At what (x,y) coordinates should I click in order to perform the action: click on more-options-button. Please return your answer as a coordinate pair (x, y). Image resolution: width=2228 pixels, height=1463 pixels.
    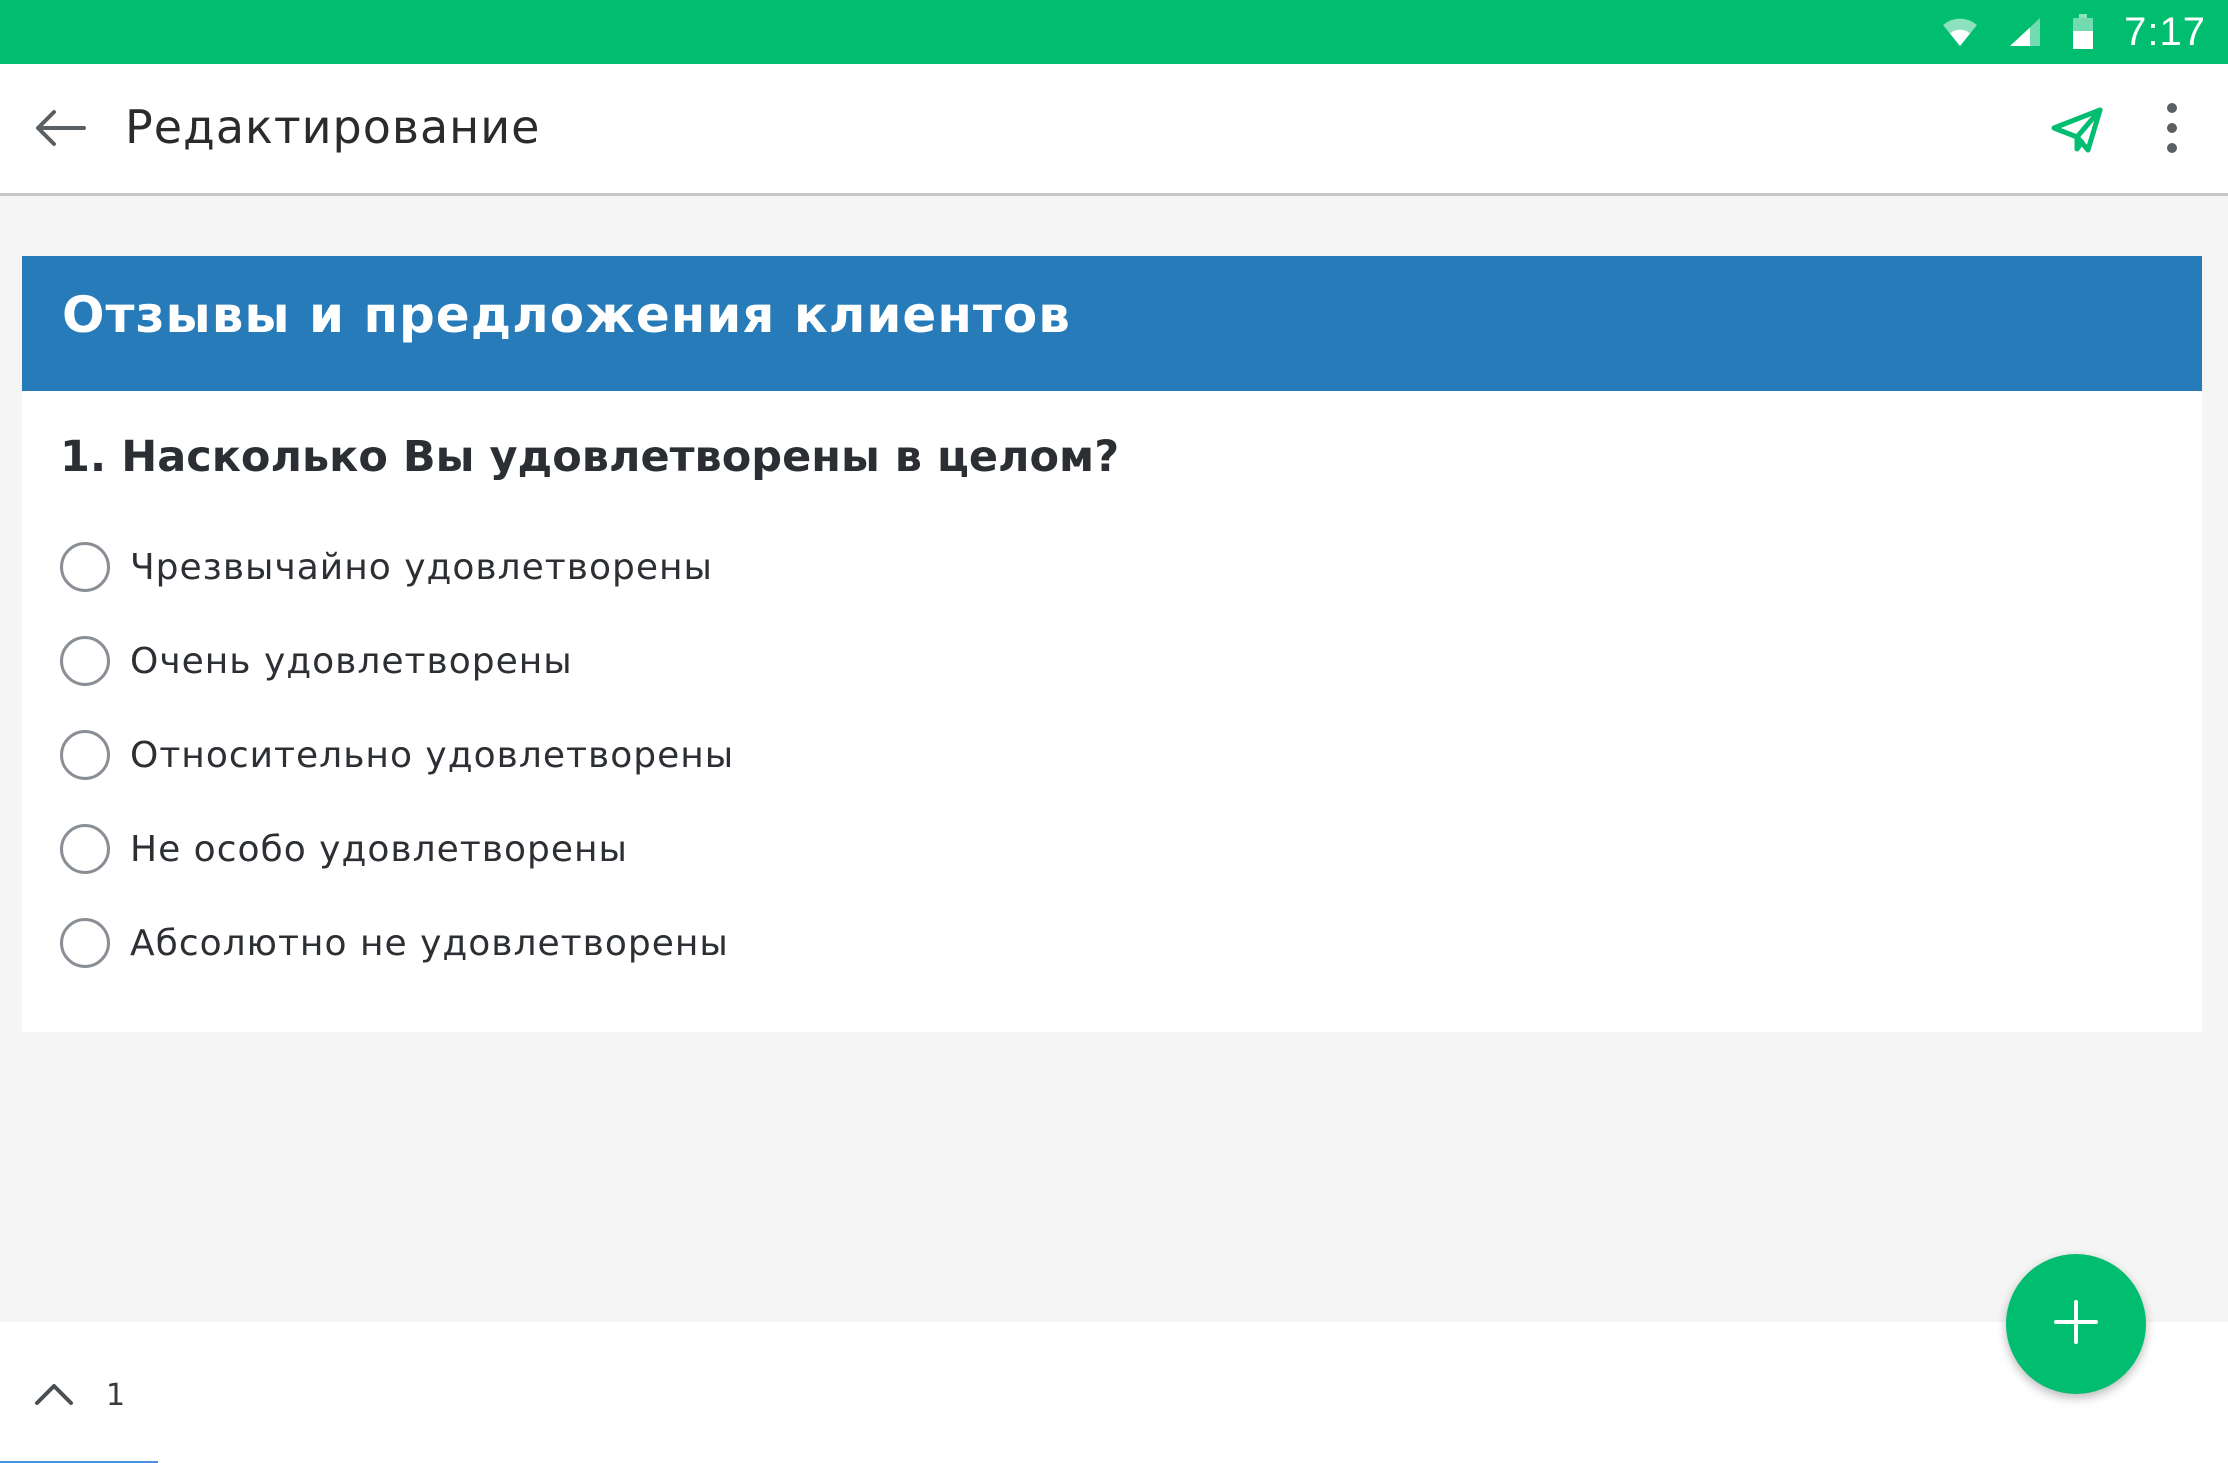
    Looking at the image, I should click on (2172, 130).